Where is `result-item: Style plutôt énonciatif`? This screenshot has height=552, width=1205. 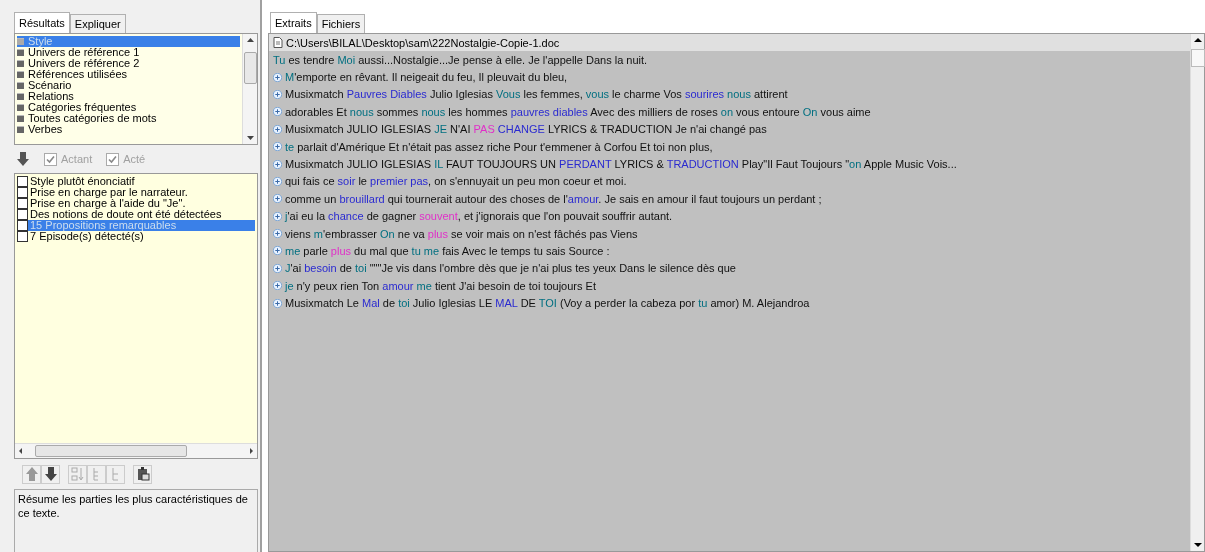 result-item: Style plutôt énonciatif is located at coordinates (136, 181).